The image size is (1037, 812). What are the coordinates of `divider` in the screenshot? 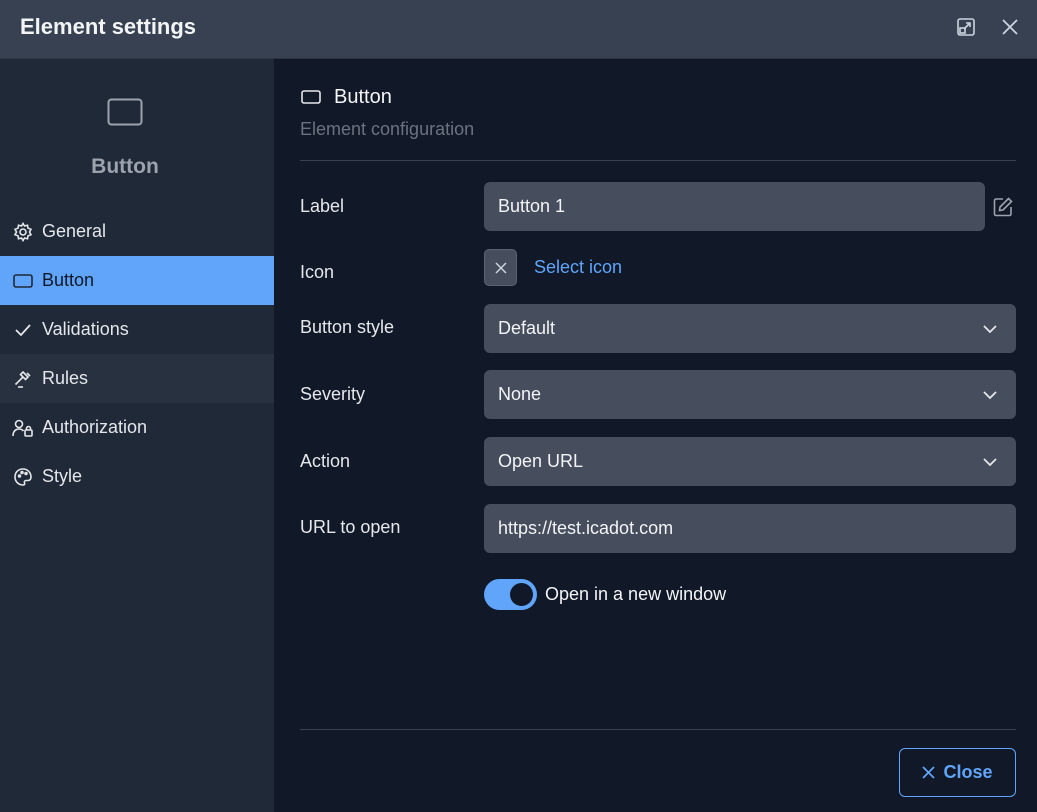 It's located at (658, 160).